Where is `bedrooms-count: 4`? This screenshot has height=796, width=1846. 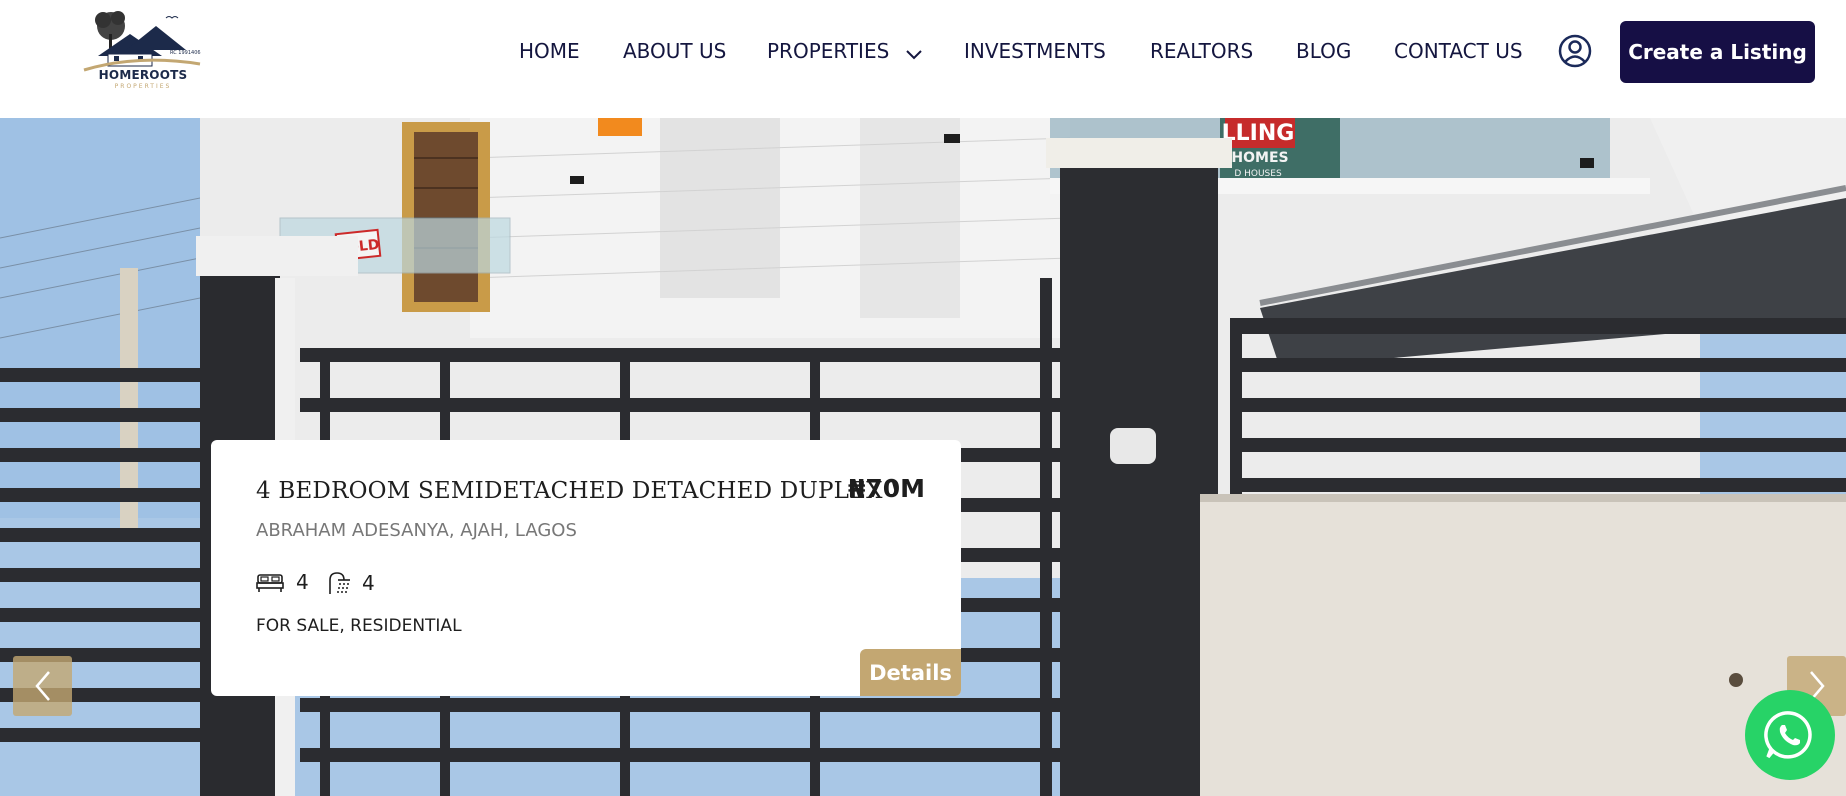 bedrooms-count: 4 is located at coordinates (302, 582).